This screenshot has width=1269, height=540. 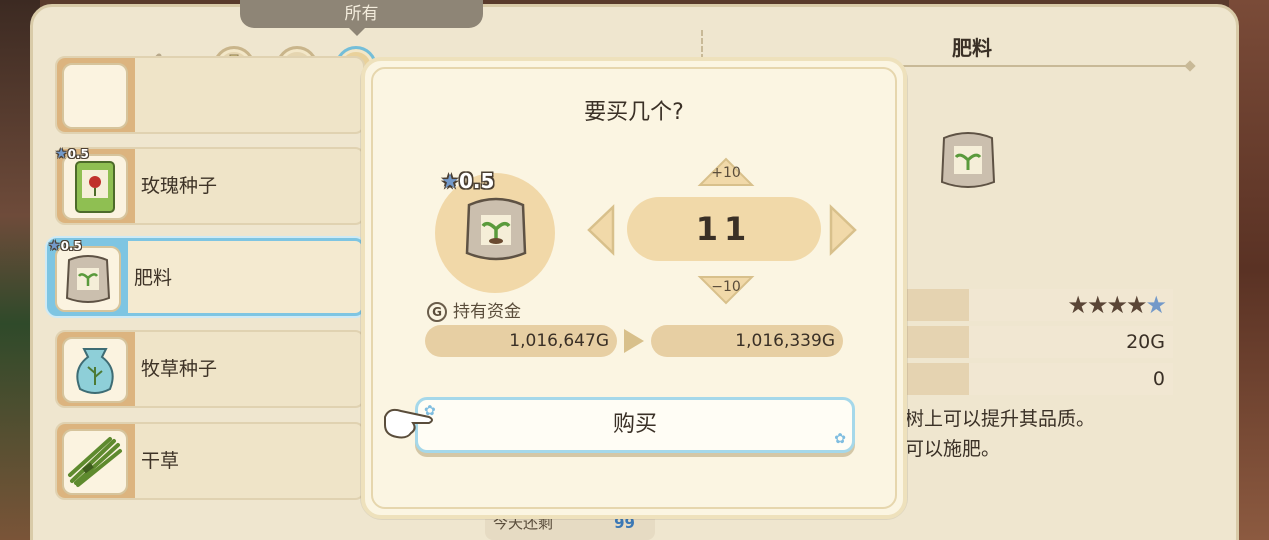 What do you see at coordinates (487, 312) in the screenshot?
I see `funds-label-text: 持有资金` at bounding box center [487, 312].